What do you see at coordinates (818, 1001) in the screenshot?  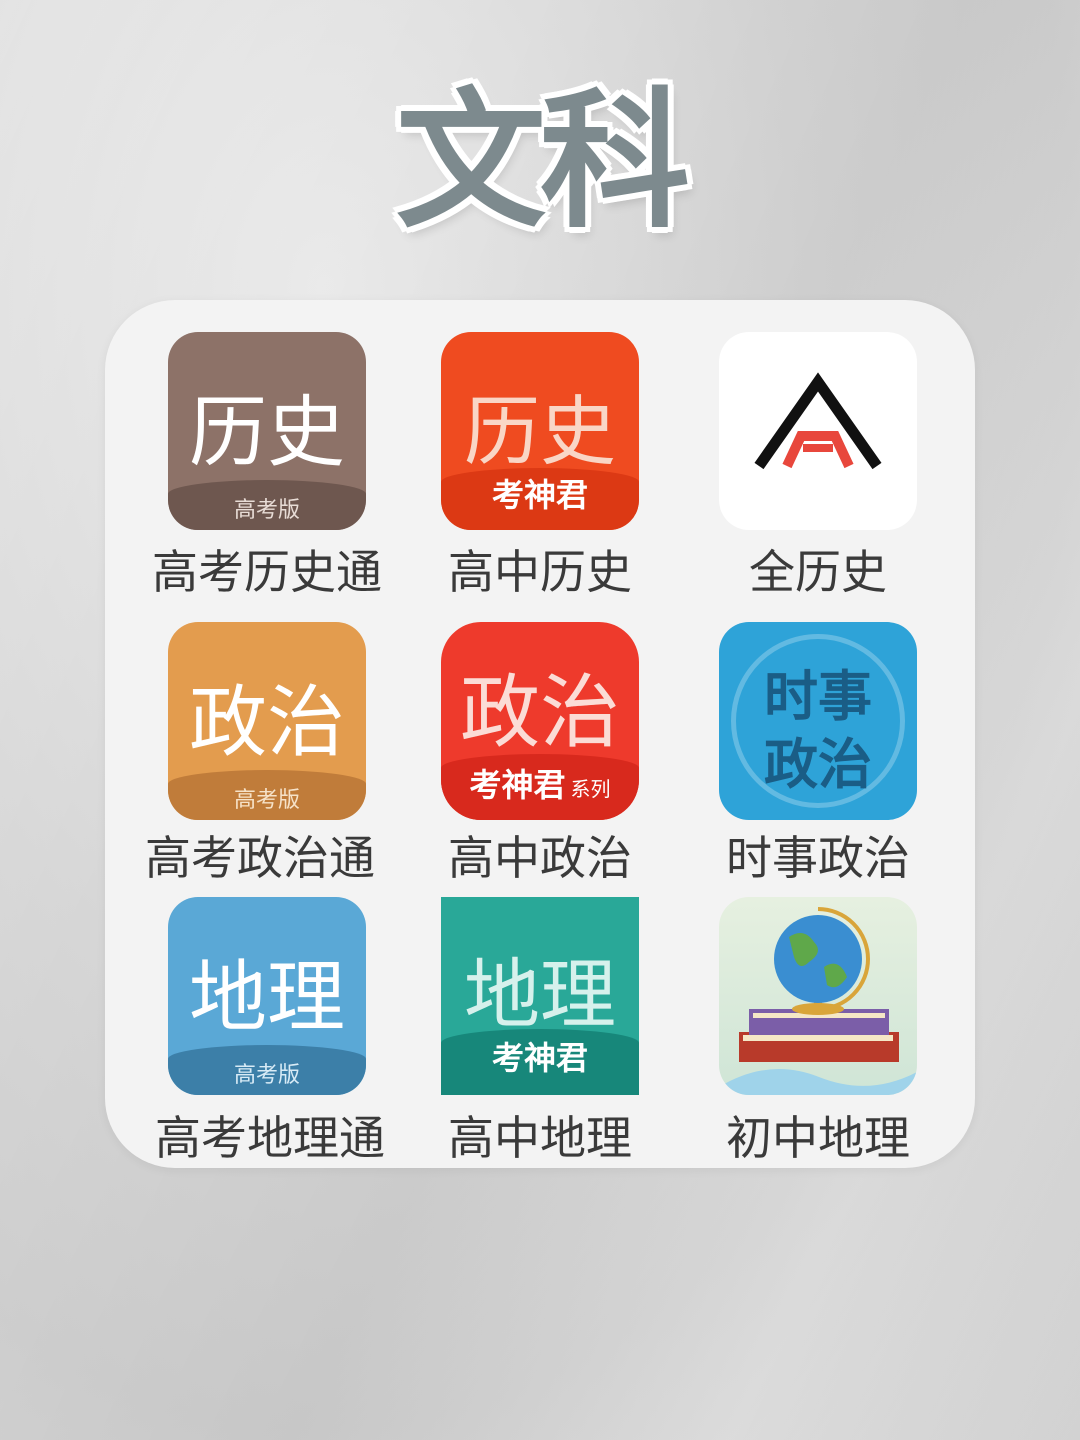 I see `globe-on-books-icon` at bounding box center [818, 1001].